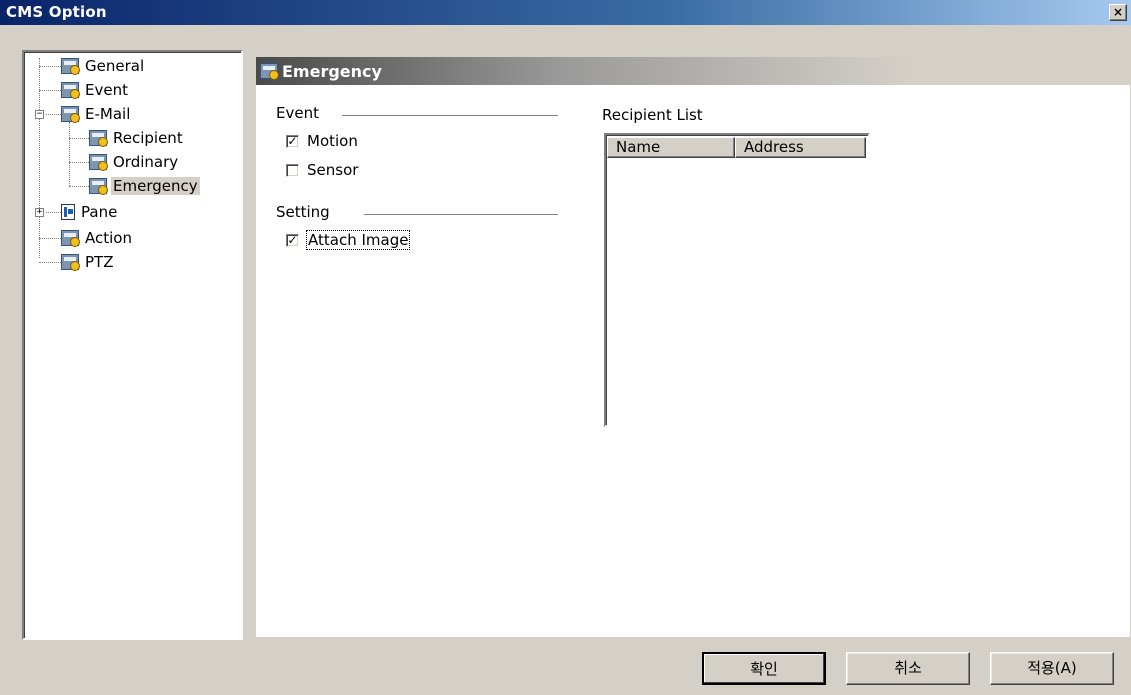 The width and height of the screenshot is (1131, 695). Describe the element at coordinates (303, 212) in the screenshot. I see `setting-group-label: Setting` at that location.